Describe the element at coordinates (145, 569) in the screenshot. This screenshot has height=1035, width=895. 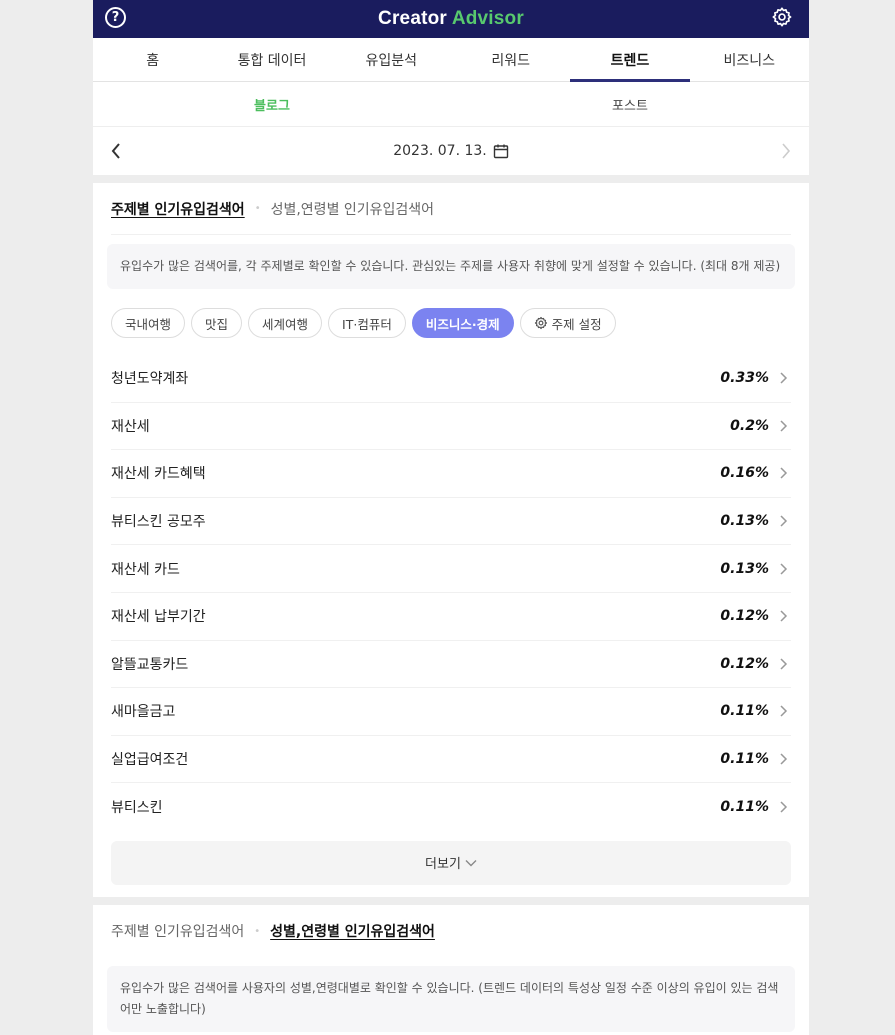
I see `keyword-text: 재산세 카드` at that location.